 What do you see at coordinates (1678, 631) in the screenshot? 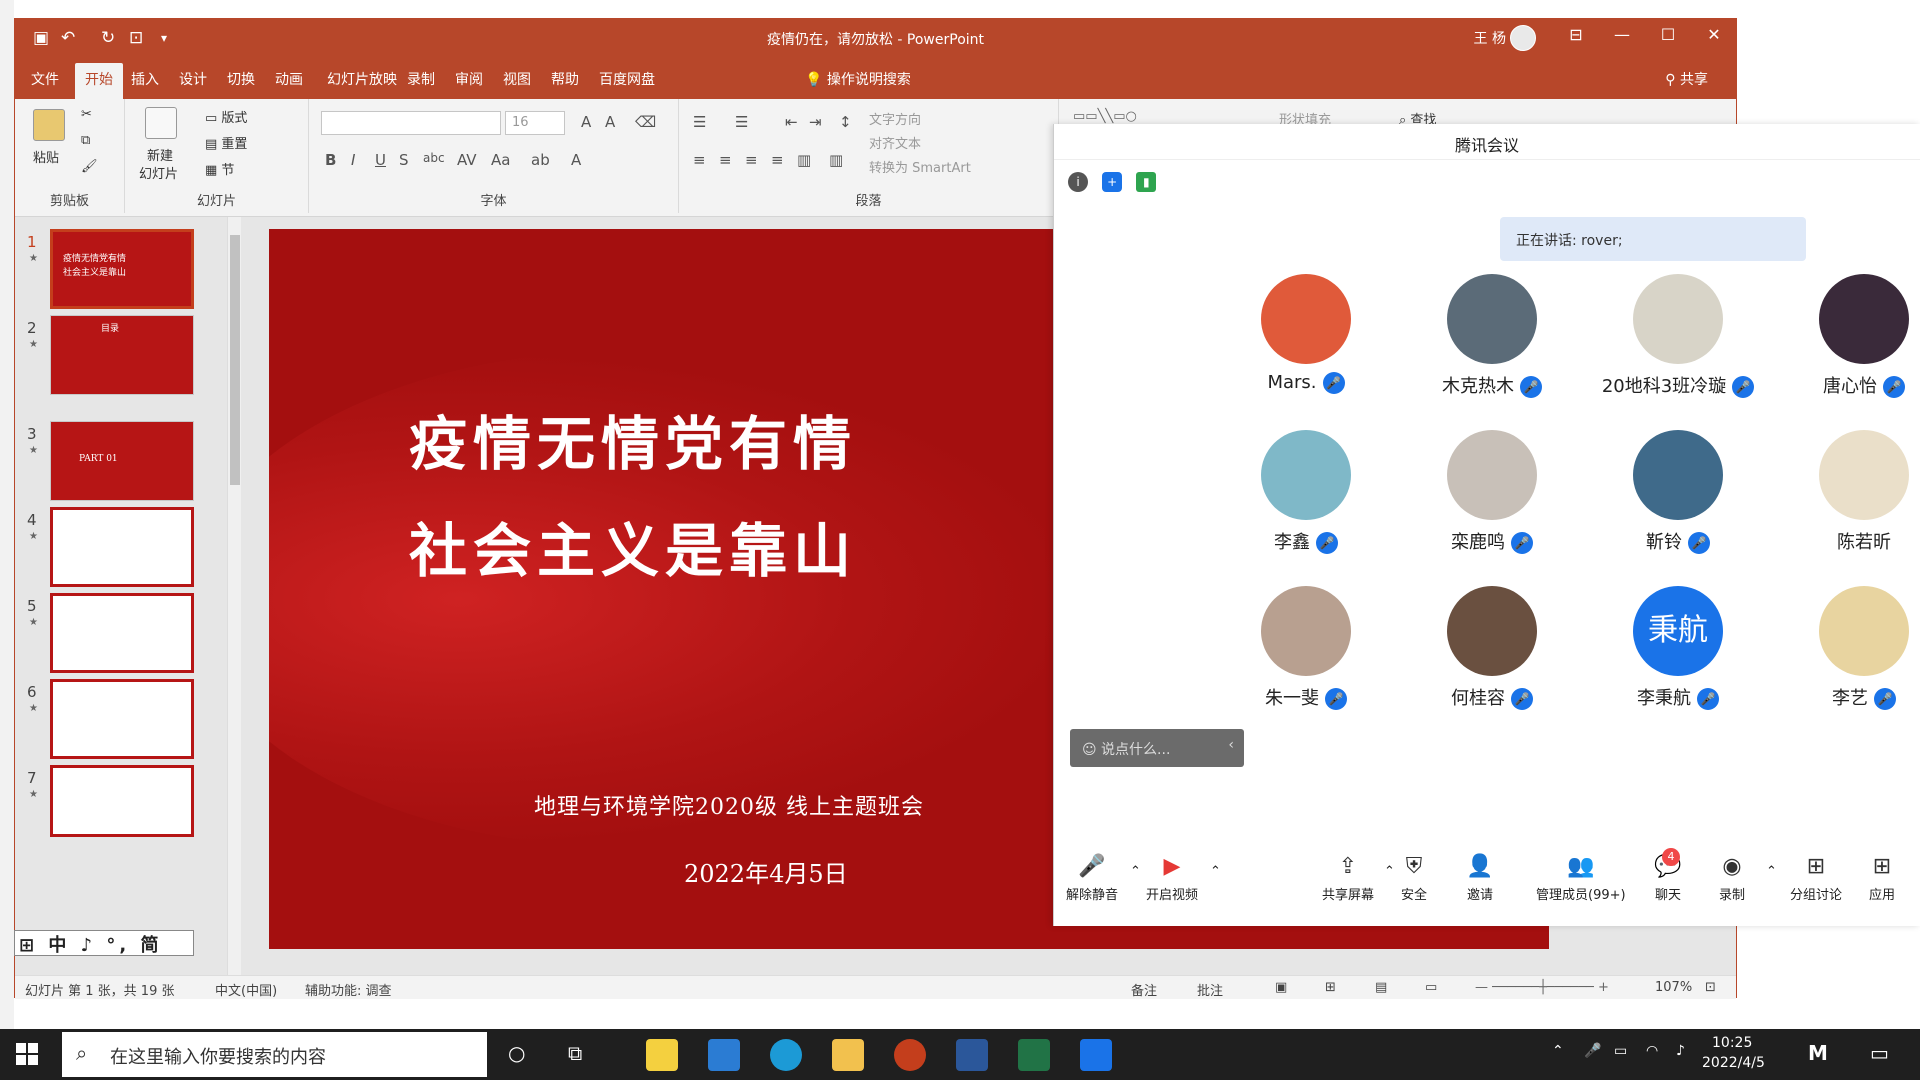
I see `avatar: 秉航` at bounding box center [1678, 631].